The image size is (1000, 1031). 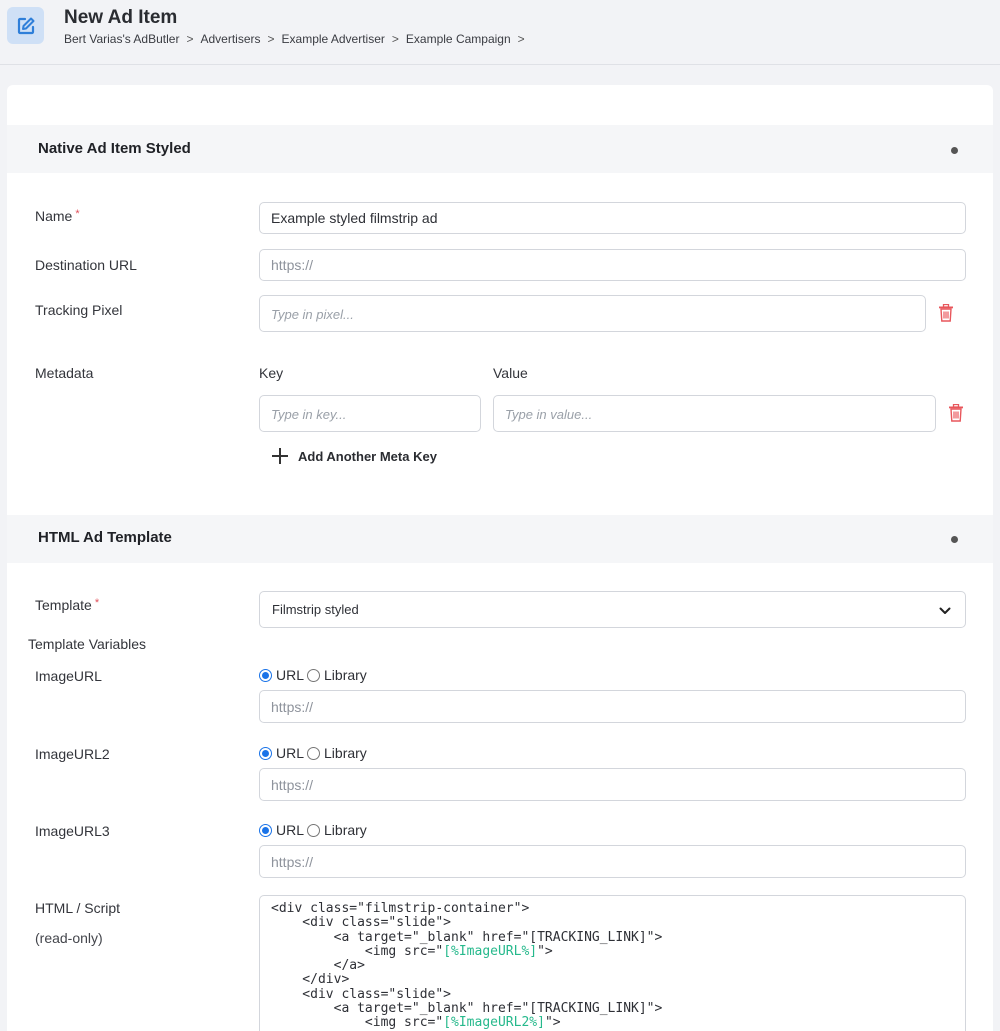 What do you see at coordinates (333, 39) in the screenshot?
I see `breadcrumb-item-advertiser: Example Advertiser` at bounding box center [333, 39].